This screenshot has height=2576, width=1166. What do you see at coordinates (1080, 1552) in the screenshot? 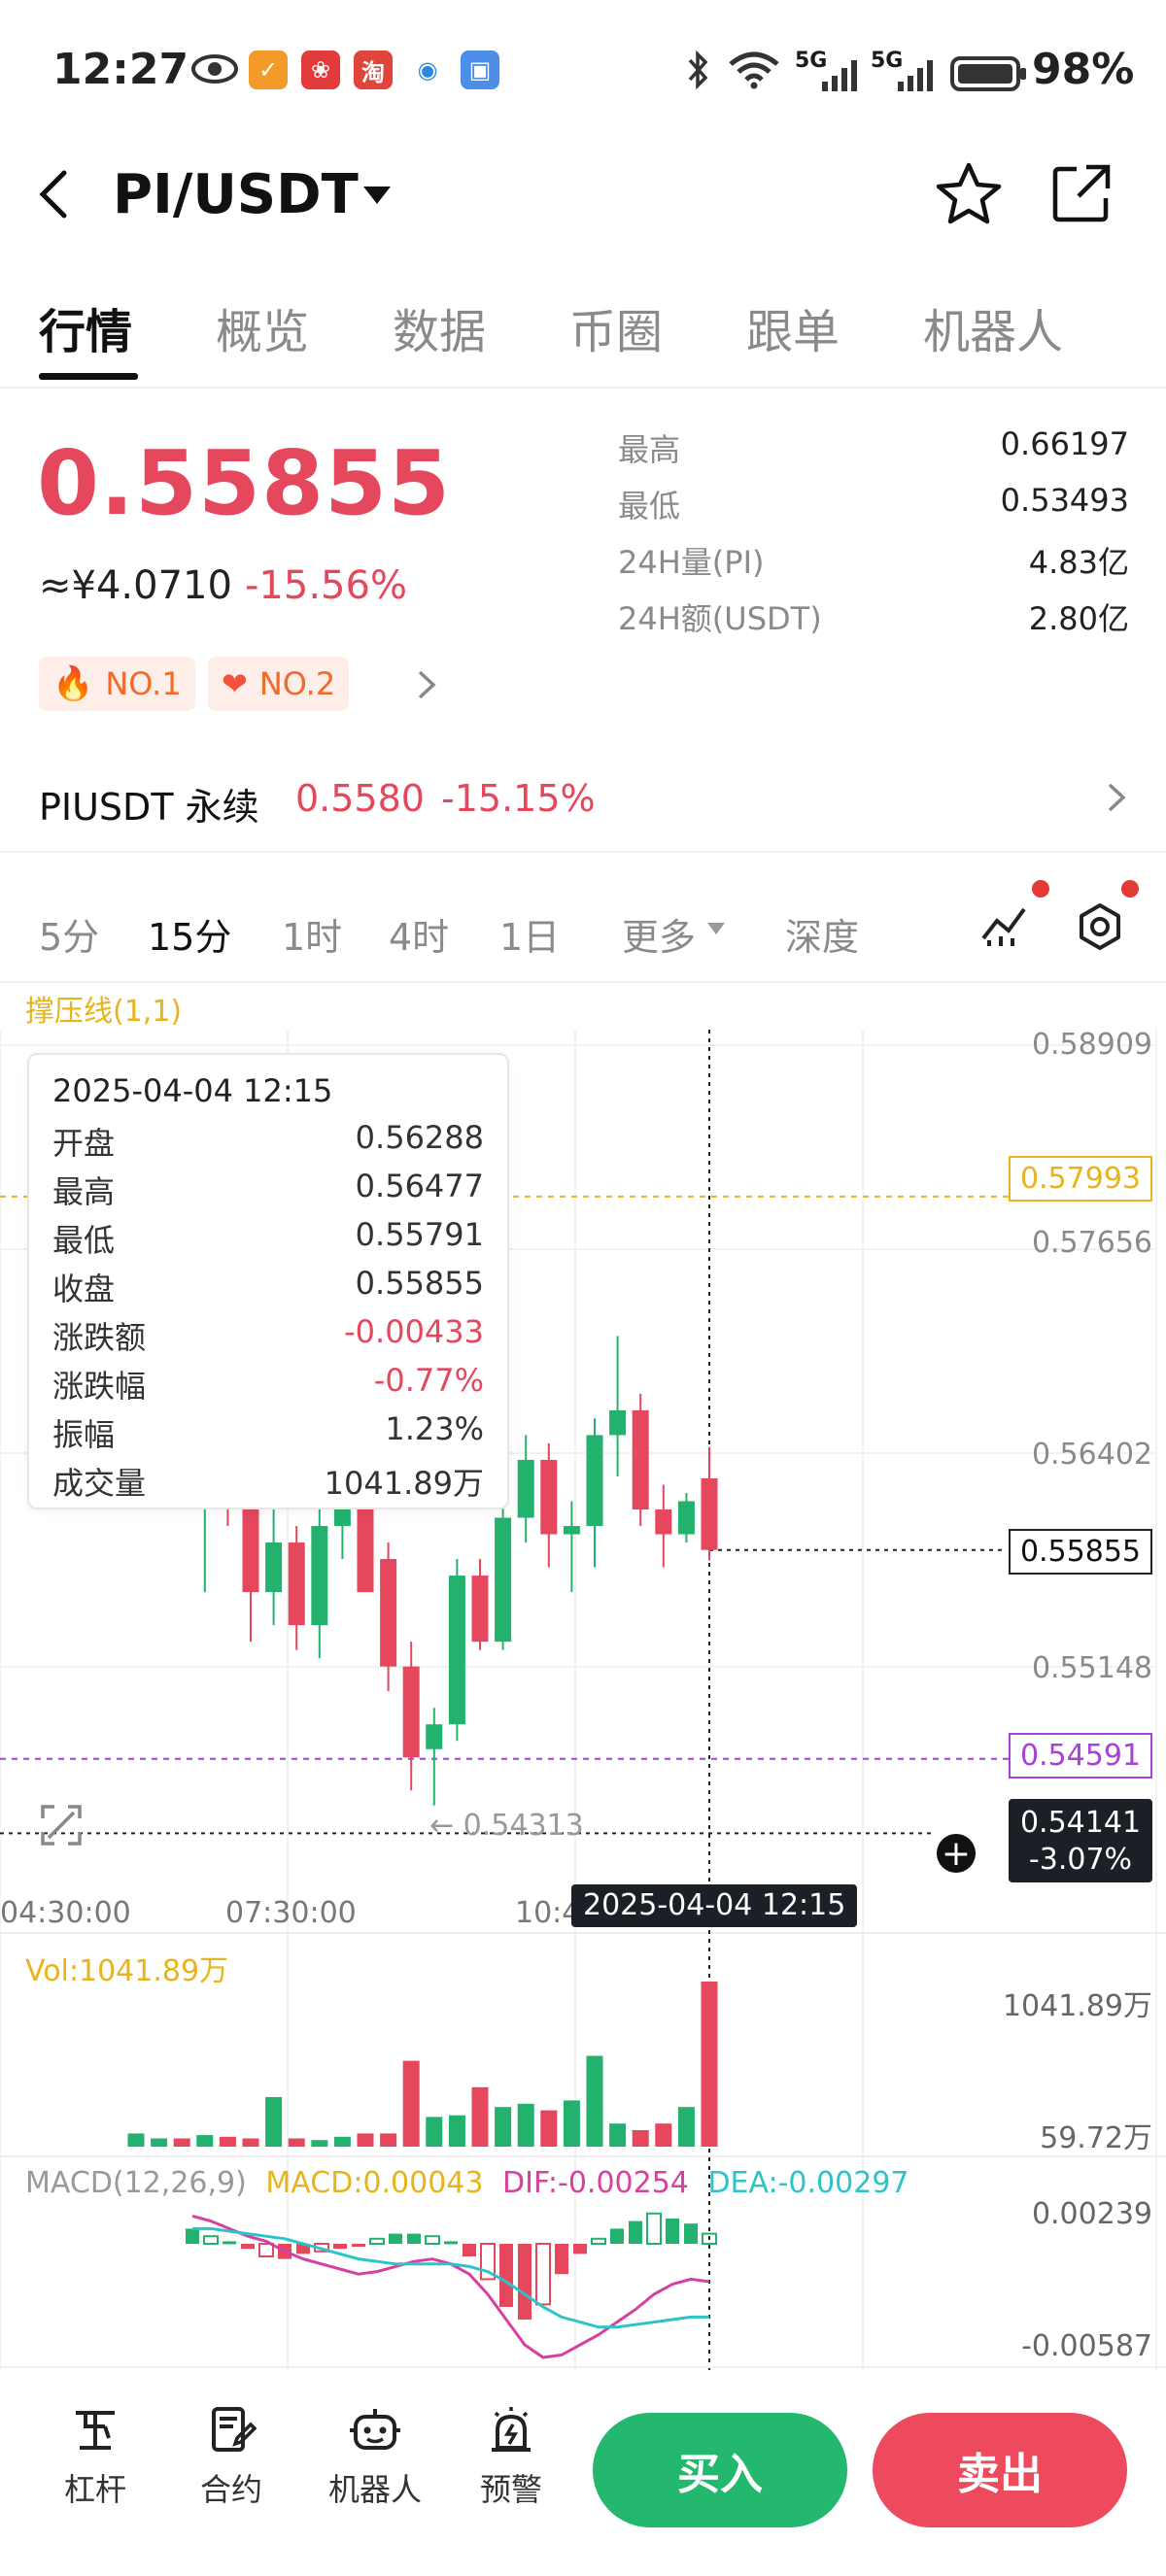
I see `current-price-tag: 0.55855` at bounding box center [1080, 1552].